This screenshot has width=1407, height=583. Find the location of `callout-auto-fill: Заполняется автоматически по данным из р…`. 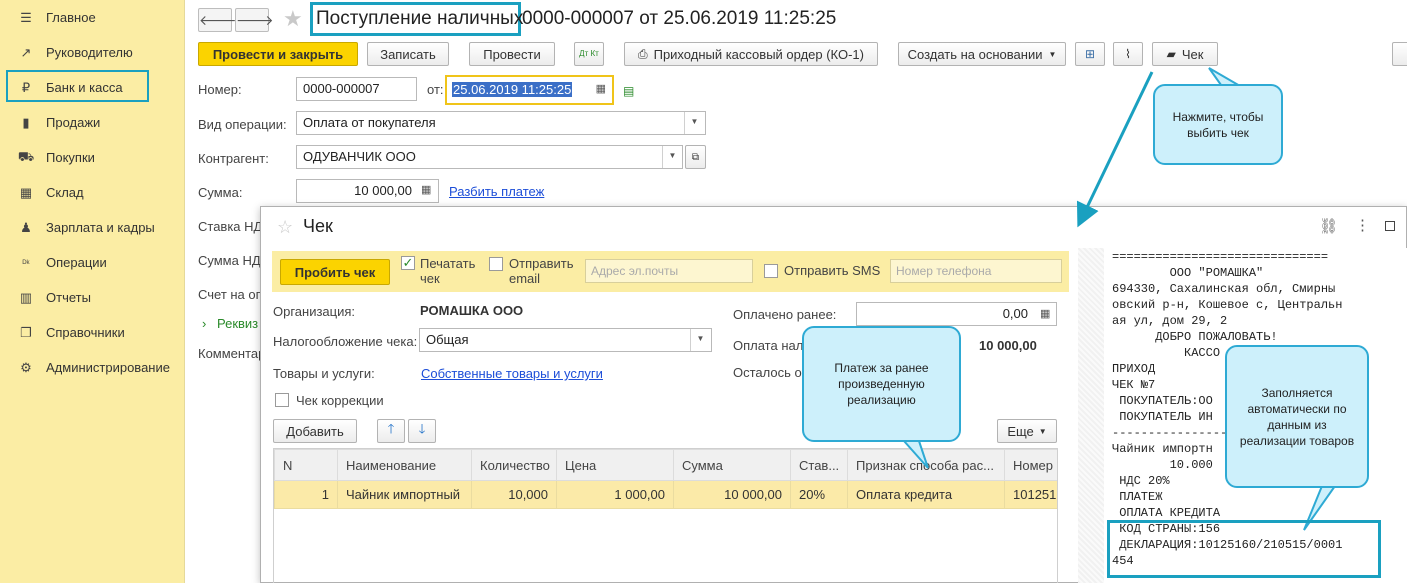

callout-auto-fill: Заполняется автоматически по данным из р… is located at coordinates (1297, 416).